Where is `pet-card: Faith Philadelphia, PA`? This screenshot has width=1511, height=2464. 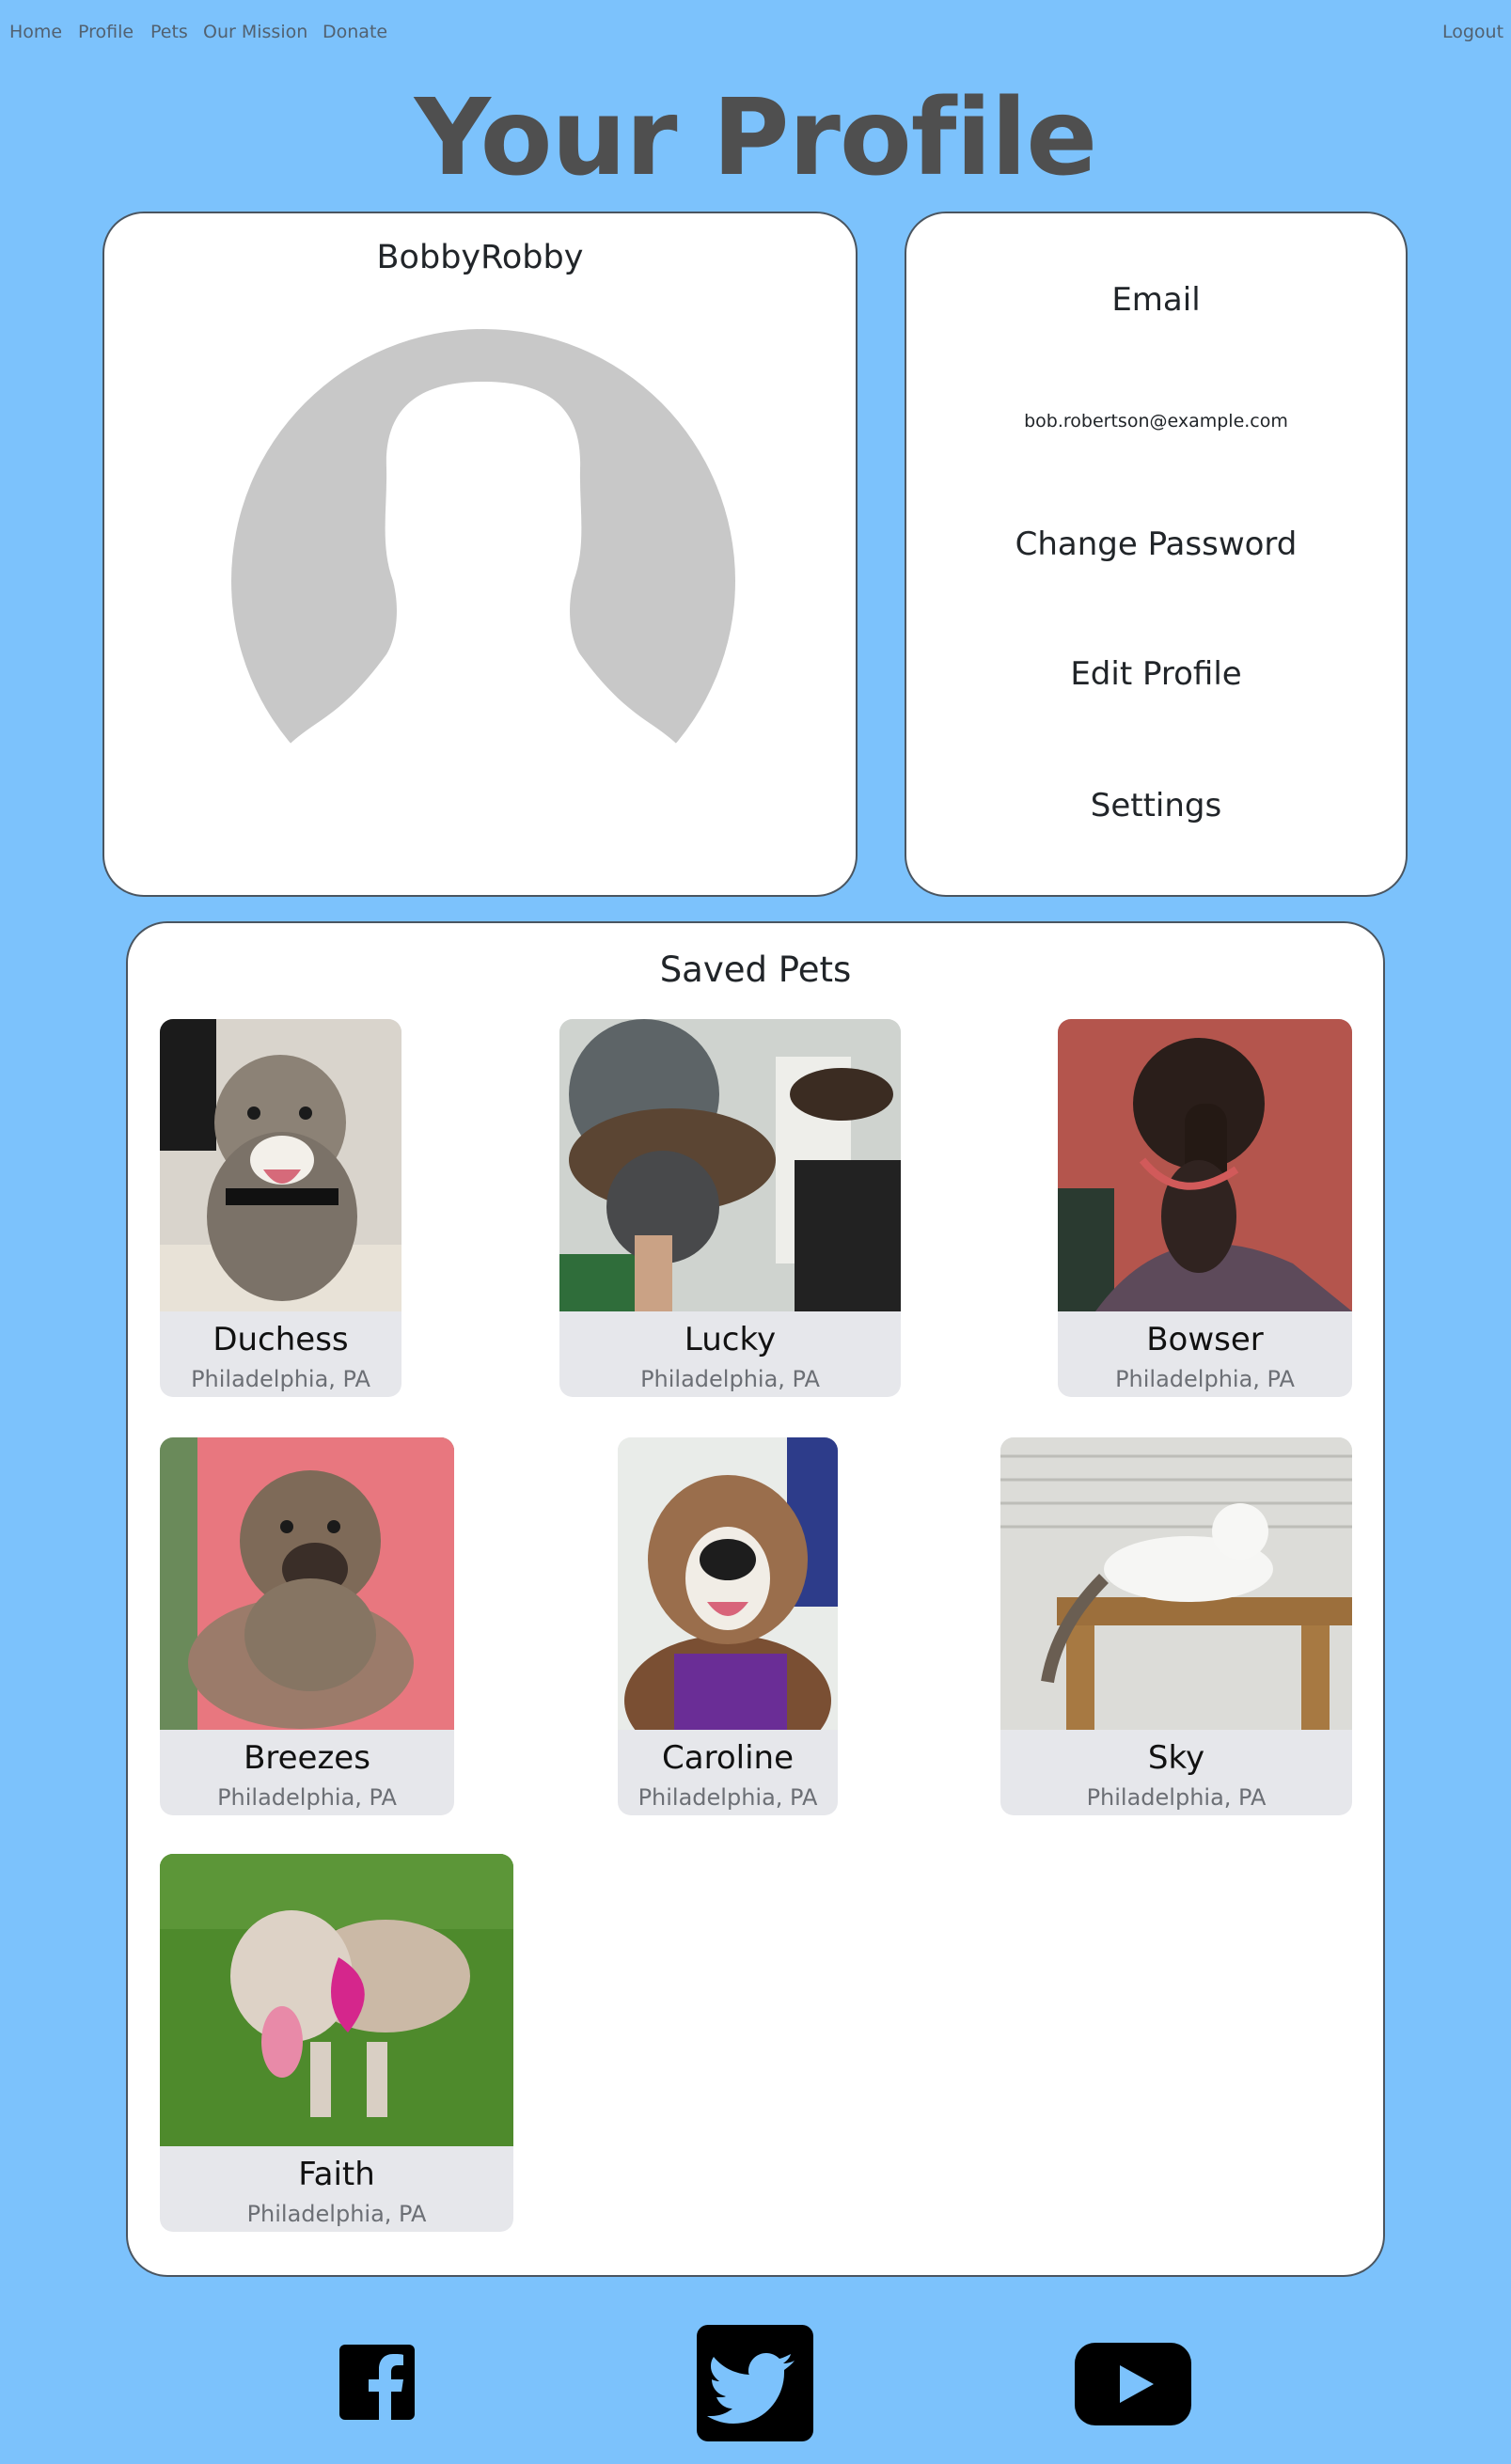
pet-card: Faith Philadelphia, PA is located at coordinates (337, 2043).